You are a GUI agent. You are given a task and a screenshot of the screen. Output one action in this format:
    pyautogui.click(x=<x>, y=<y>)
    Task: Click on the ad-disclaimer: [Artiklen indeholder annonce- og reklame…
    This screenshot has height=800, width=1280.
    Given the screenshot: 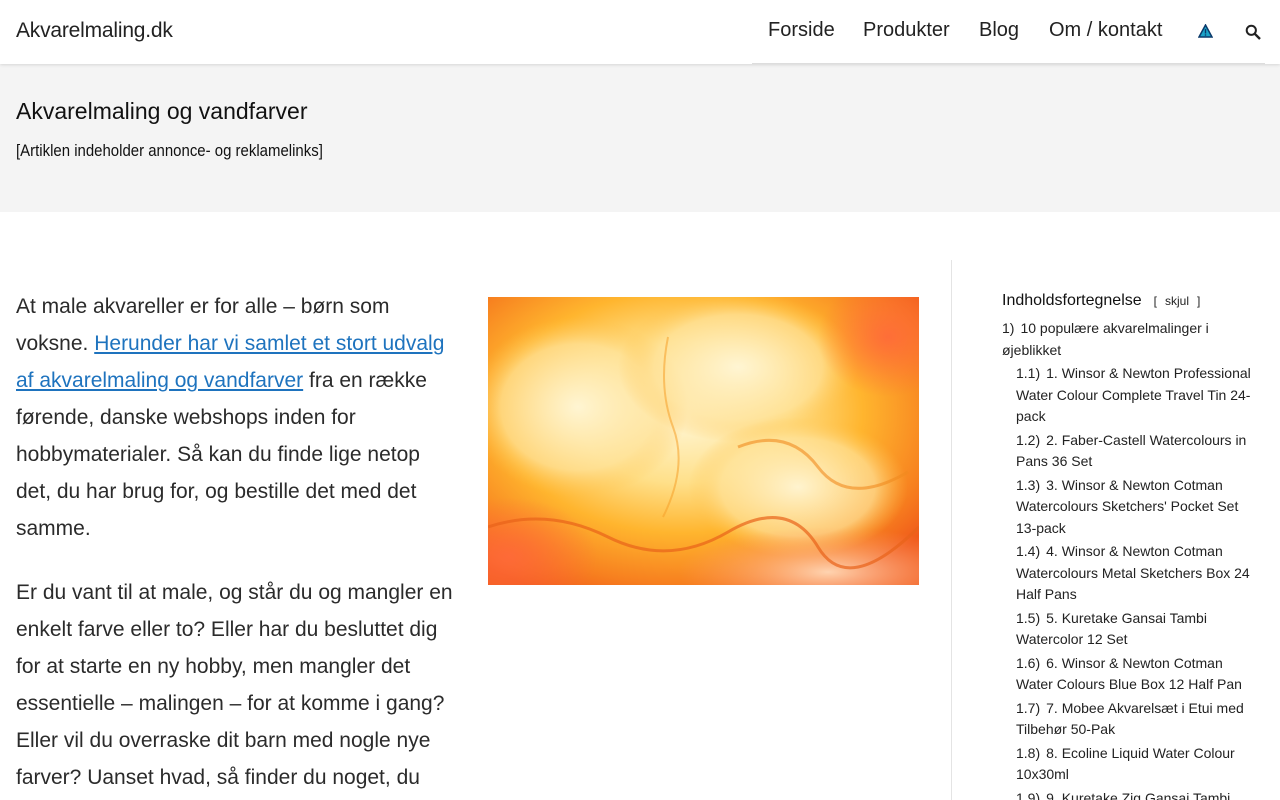 What is the action you would take?
    pyautogui.click(x=169, y=150)
    